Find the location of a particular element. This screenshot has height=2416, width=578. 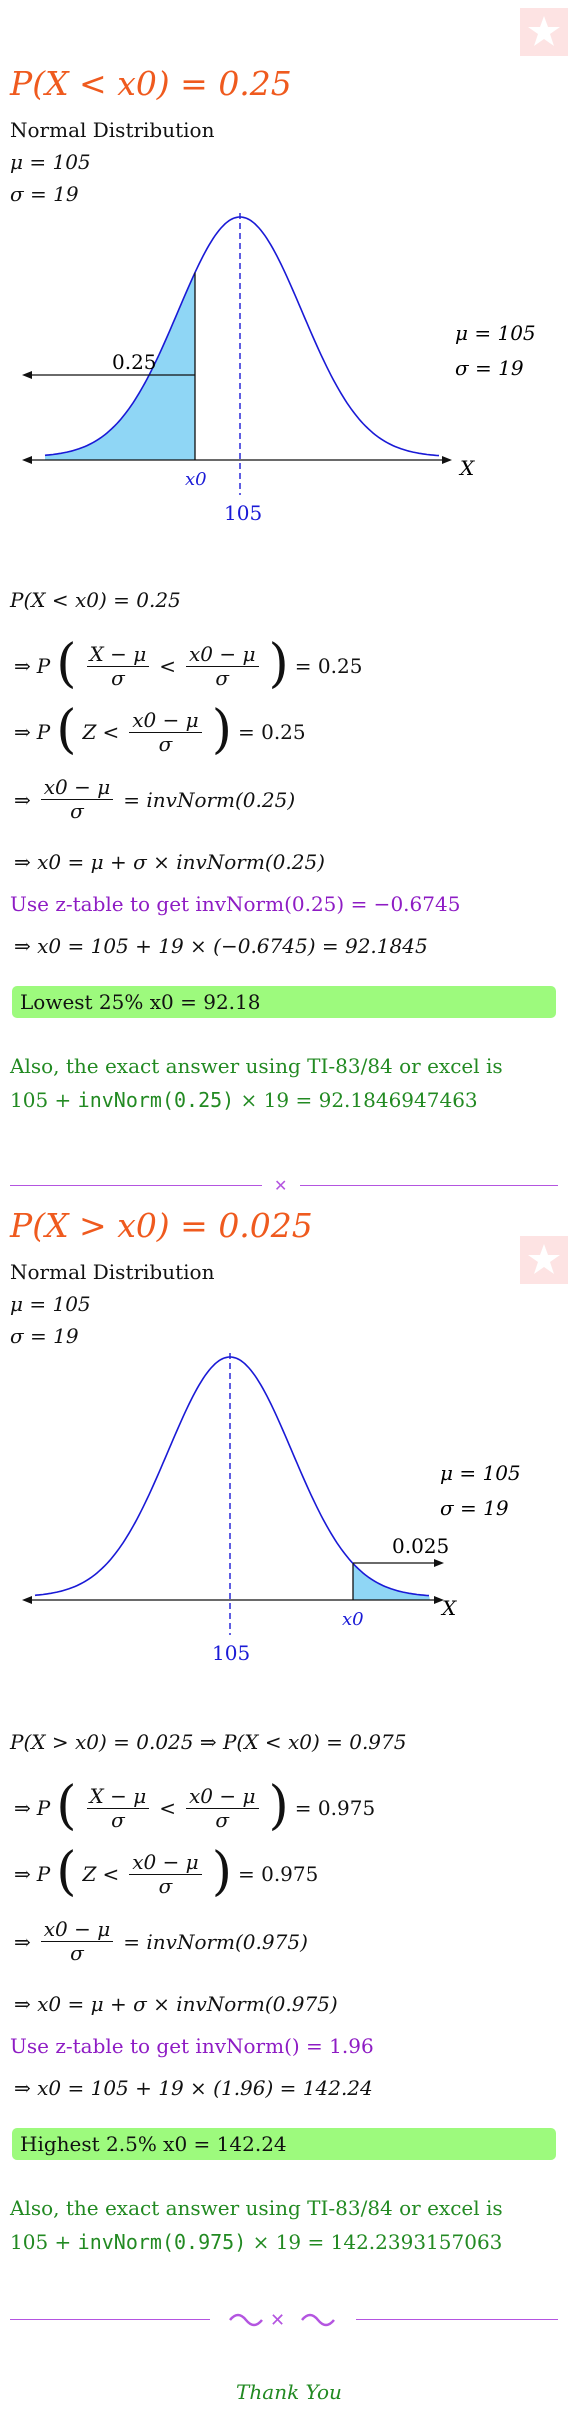

s1-exact-formula: 105 + invNorm(0.25) × 19 = 92.1846947463 is located at coordinates (244, 1100).